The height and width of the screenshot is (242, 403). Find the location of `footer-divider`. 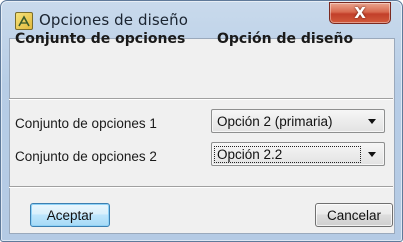

footer-divider is located at coordinates (201, 187).